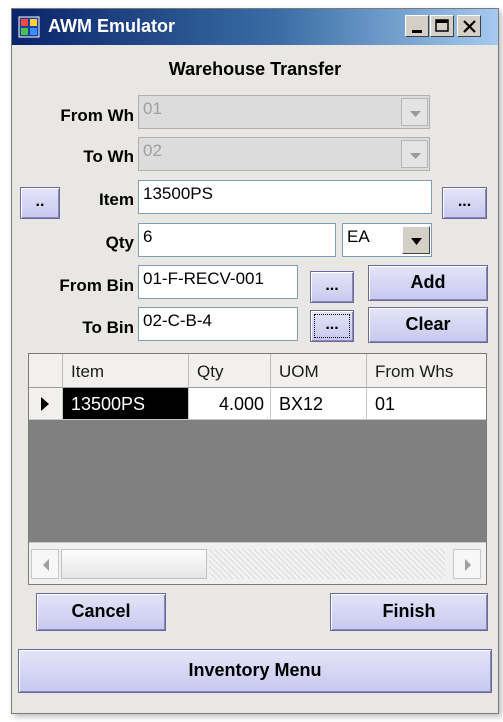  I want to click on grid-header-item: Item, so click(126, 371).